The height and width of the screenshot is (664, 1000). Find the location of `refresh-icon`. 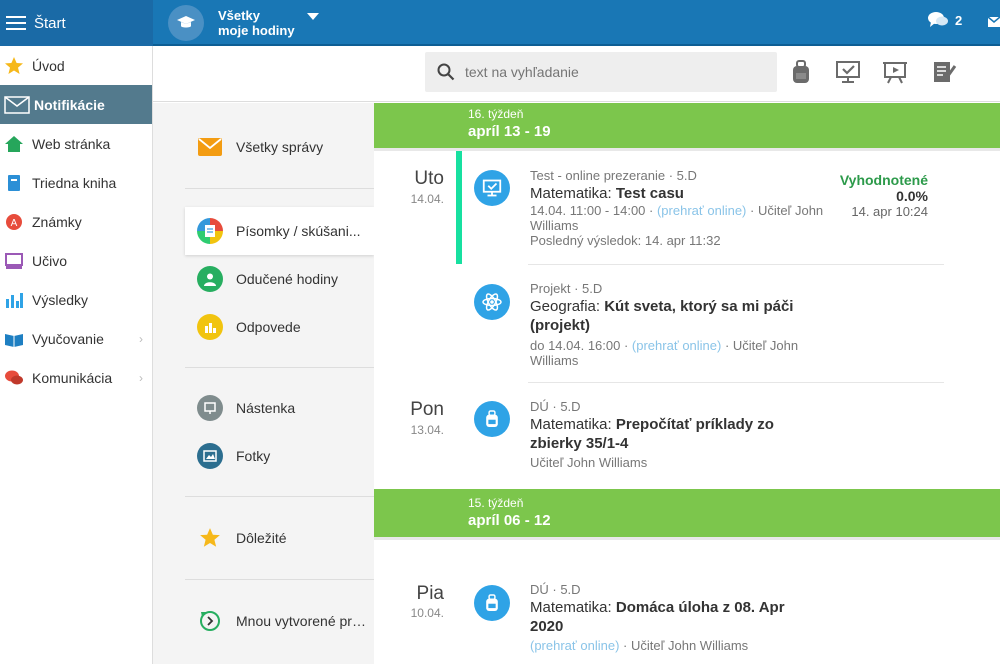

refresh-icon is located at coordinates (210, 621).